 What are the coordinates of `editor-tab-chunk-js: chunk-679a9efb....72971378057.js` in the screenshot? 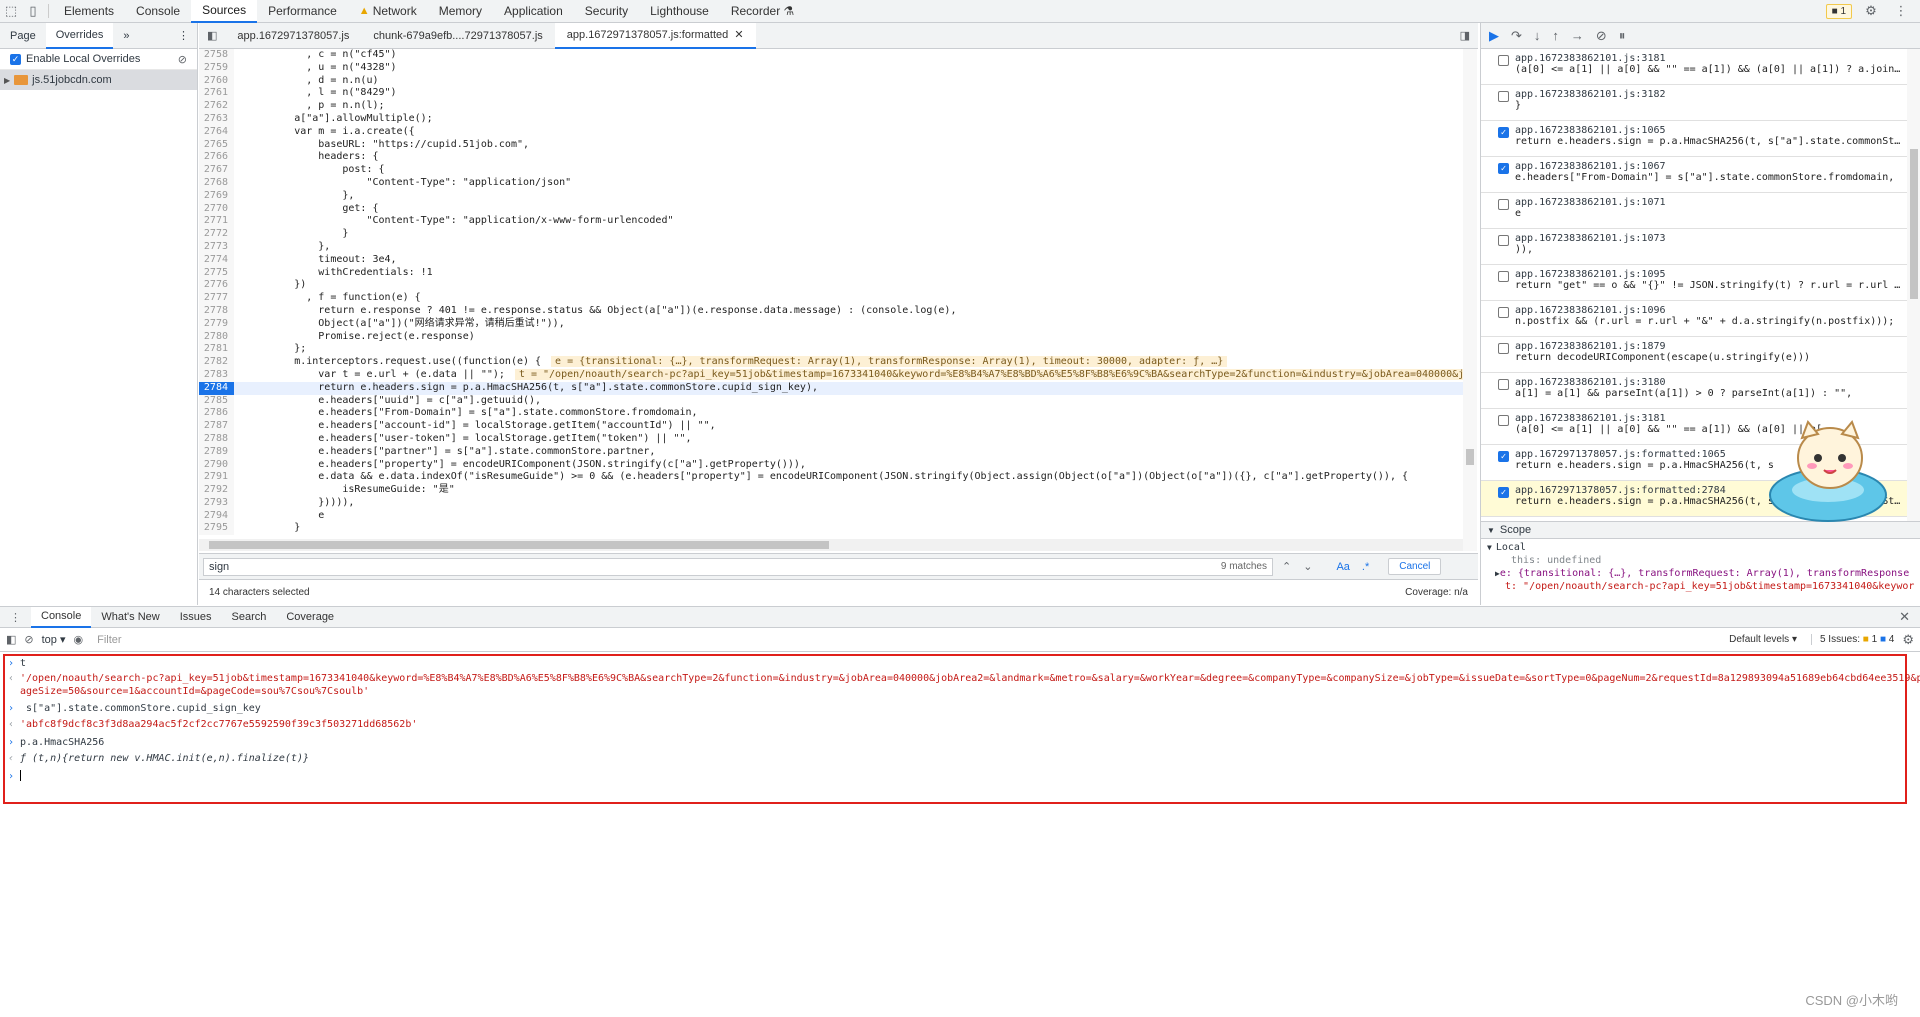 It's located at (457, 36).